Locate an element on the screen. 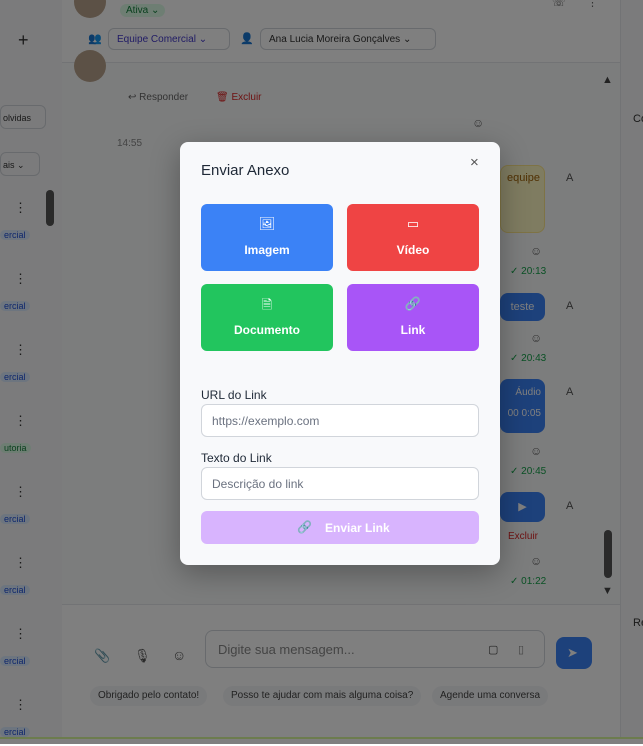 Image resolution: width=643 pixels, height=746 pixels. url-input is located at coordinates (340, 420).